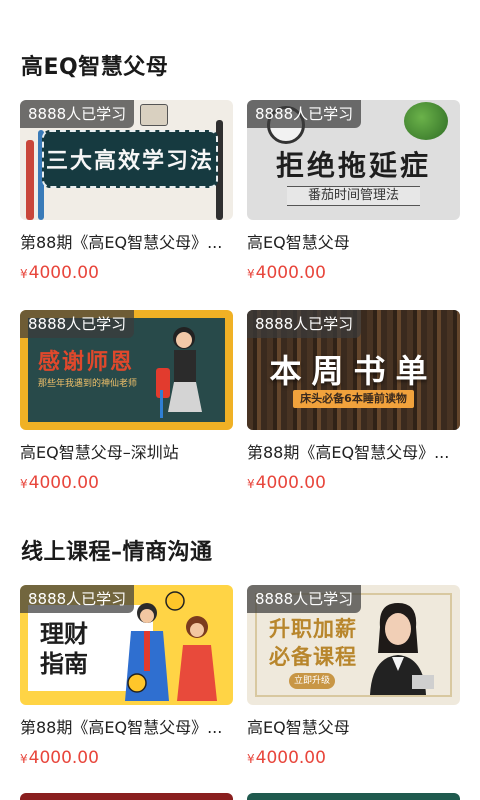  What do you see at coordinates (353, 196) in the screenshot?
I see `thumbnail-subtext: 番茄时间管理法` at bounding box center [353, 196].